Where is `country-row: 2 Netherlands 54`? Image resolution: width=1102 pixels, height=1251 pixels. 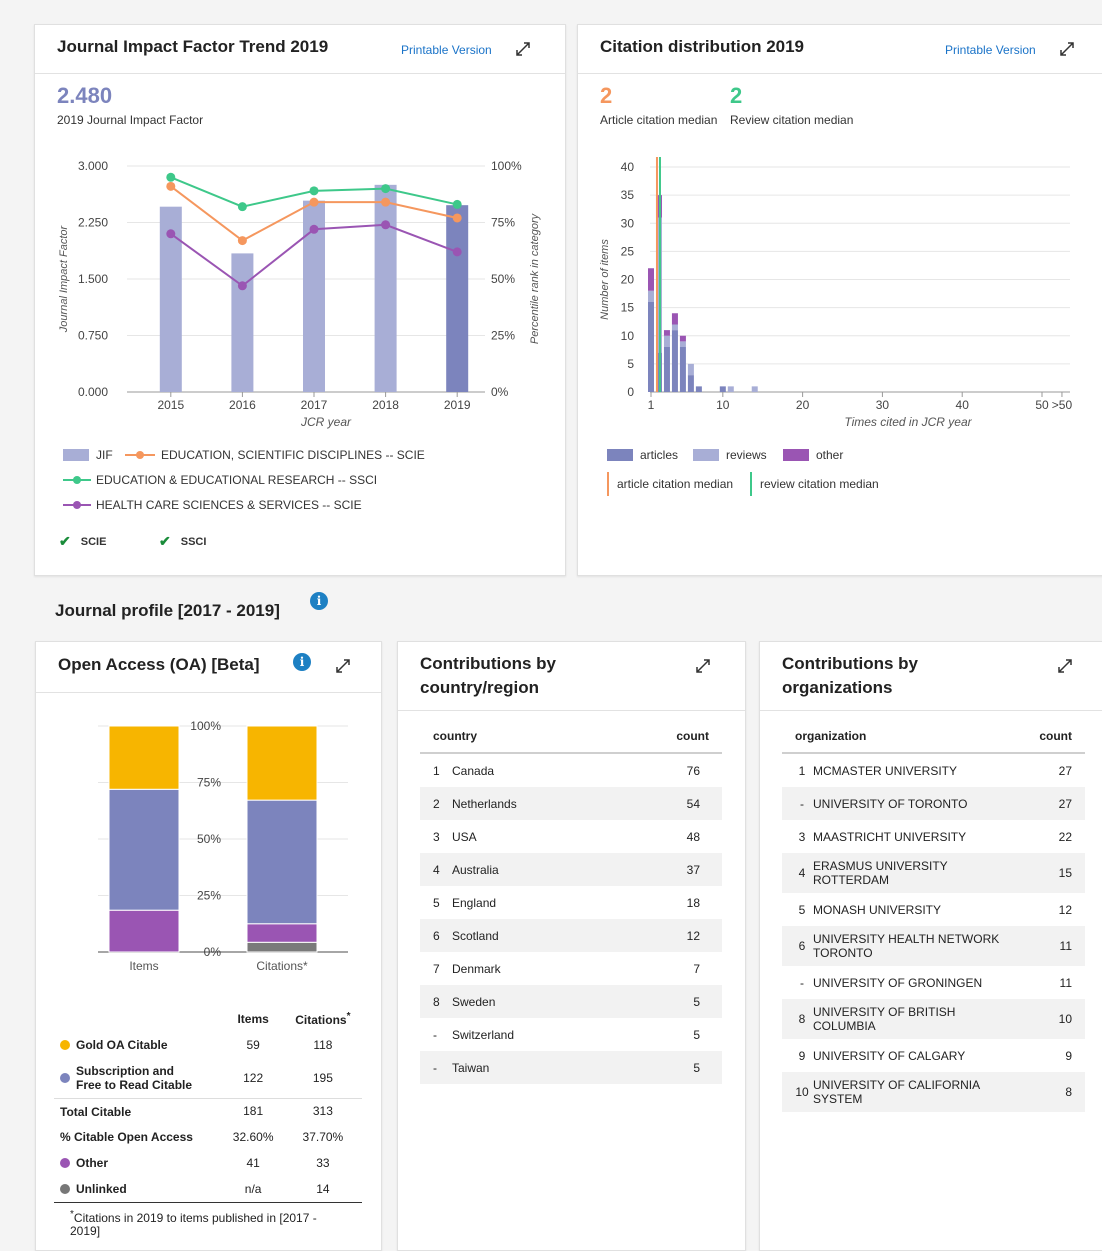 country-row: 2 Netherlands 54 is located at coordinates (571, 803).